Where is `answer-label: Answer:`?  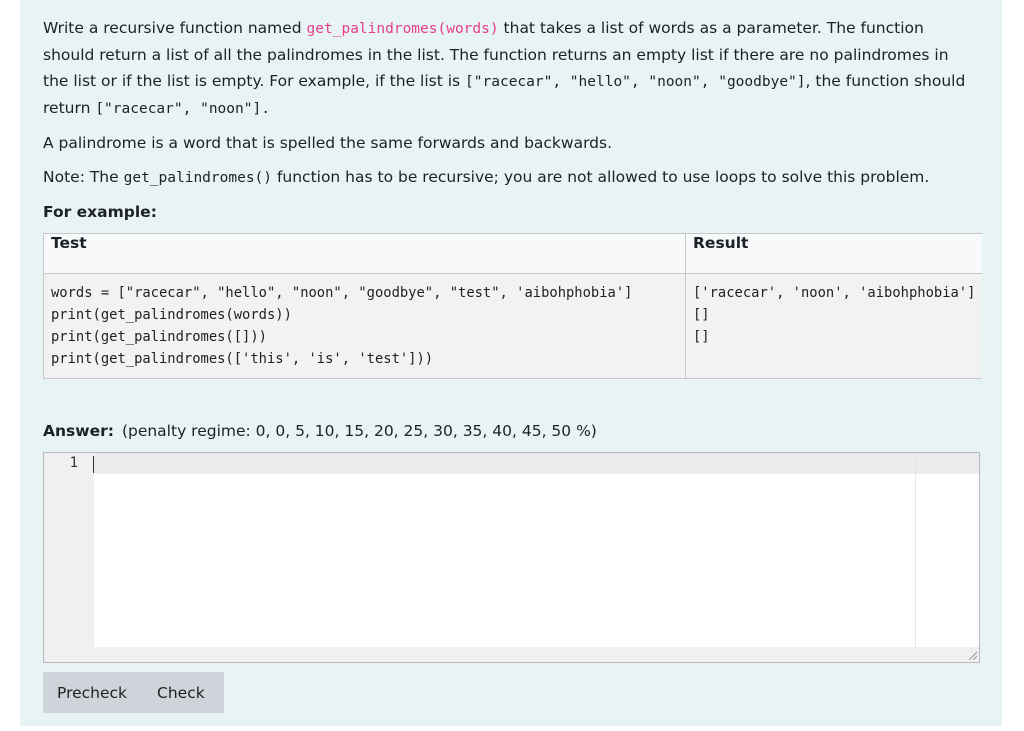
answer-label: Answer: is located at coordinates (78, 431).